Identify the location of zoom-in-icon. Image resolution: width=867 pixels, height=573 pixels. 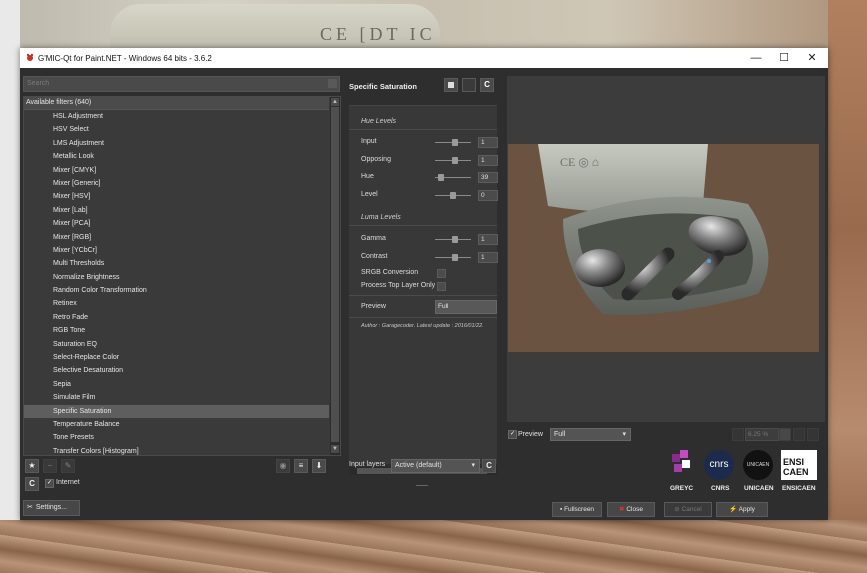
(785, 434).